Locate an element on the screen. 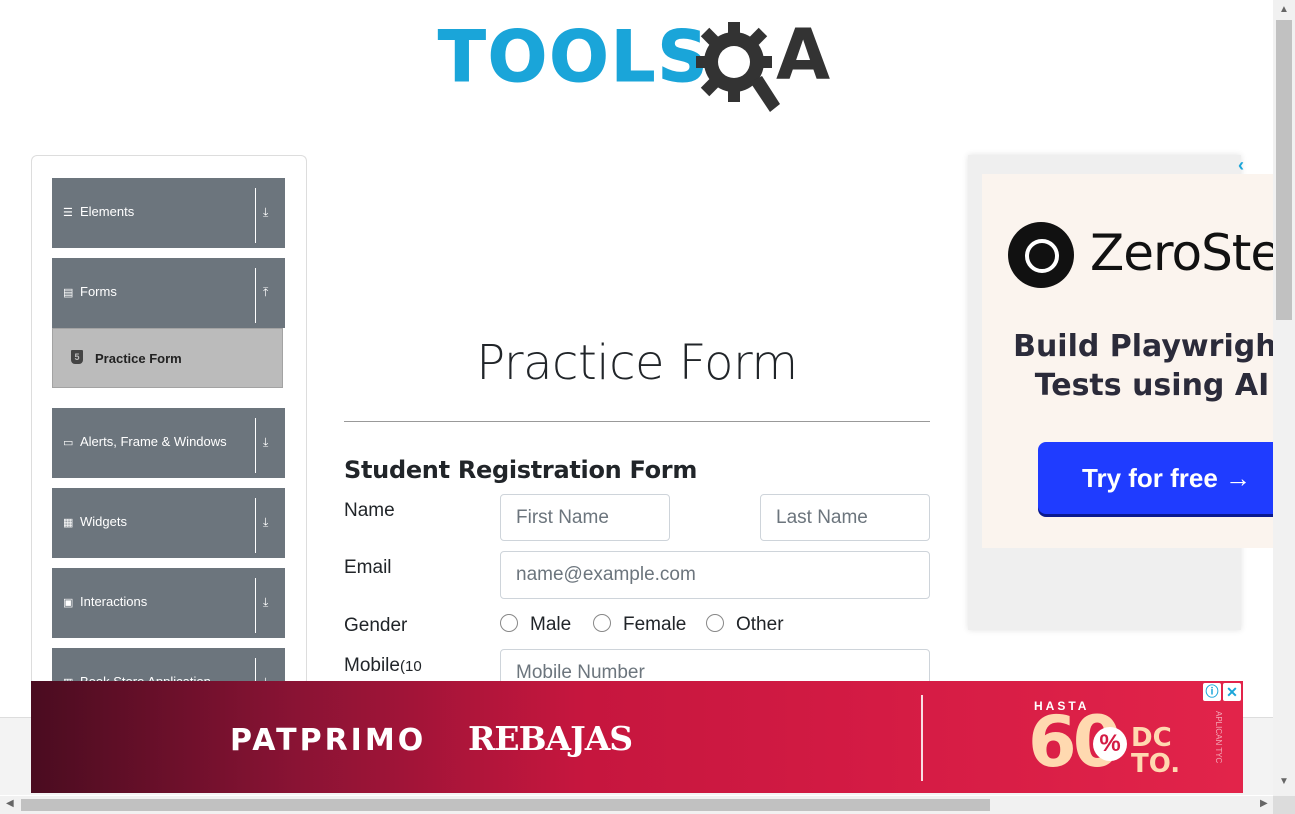  grid-icon: ▦ is located at coordinates (68, 523).